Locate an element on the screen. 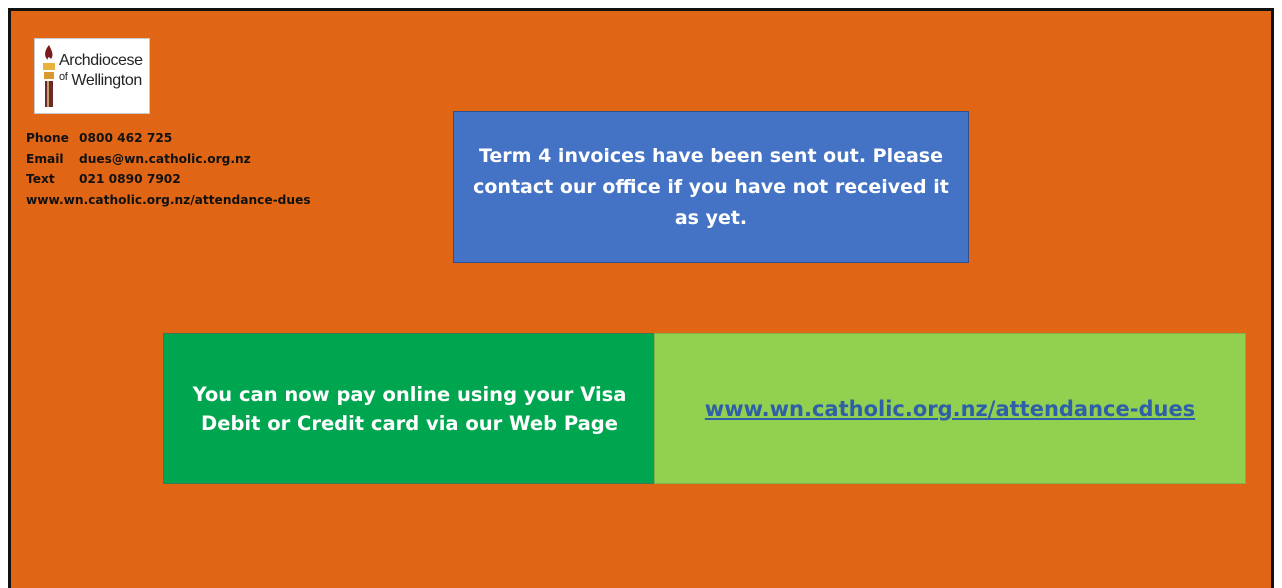 The height and width of the screenshot is (588, 1282). attendance-dues-link: www.wn.catholic.org.nz/attendance-dues is located at coordinates (950, 409).